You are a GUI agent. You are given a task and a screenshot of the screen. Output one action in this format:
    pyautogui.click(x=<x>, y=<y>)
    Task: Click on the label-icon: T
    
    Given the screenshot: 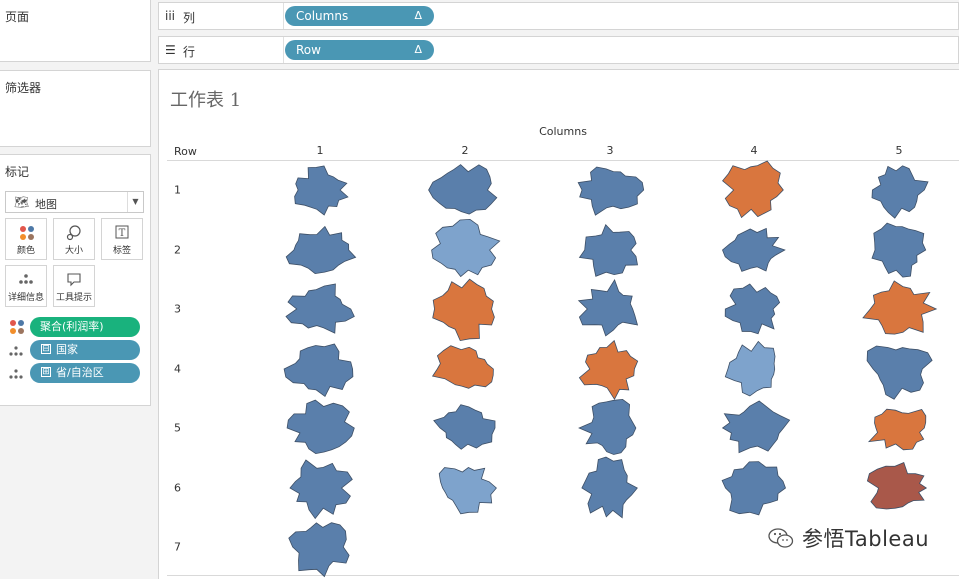 What is the action you would take?
    pyautogui.click(x=122, y=234)
    